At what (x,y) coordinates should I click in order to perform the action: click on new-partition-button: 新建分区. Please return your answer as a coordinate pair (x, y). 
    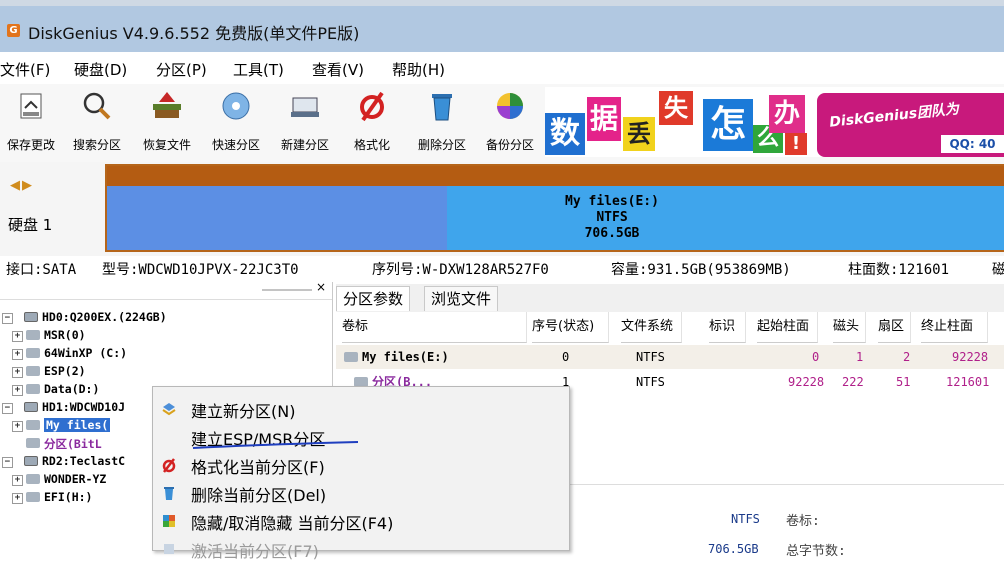
    Looking at the image, I should click on (305, 120).